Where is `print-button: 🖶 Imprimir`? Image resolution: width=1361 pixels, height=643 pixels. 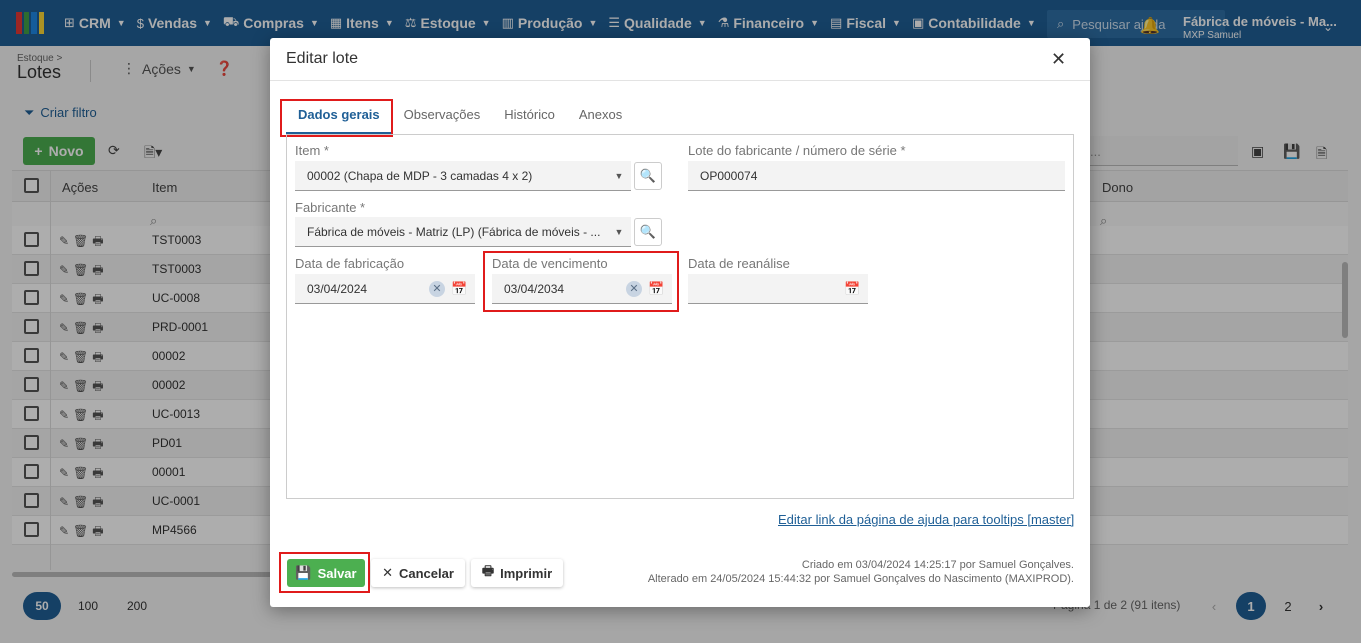
print-button: 🖶 Imprimir is located at coordinates (517, 573).